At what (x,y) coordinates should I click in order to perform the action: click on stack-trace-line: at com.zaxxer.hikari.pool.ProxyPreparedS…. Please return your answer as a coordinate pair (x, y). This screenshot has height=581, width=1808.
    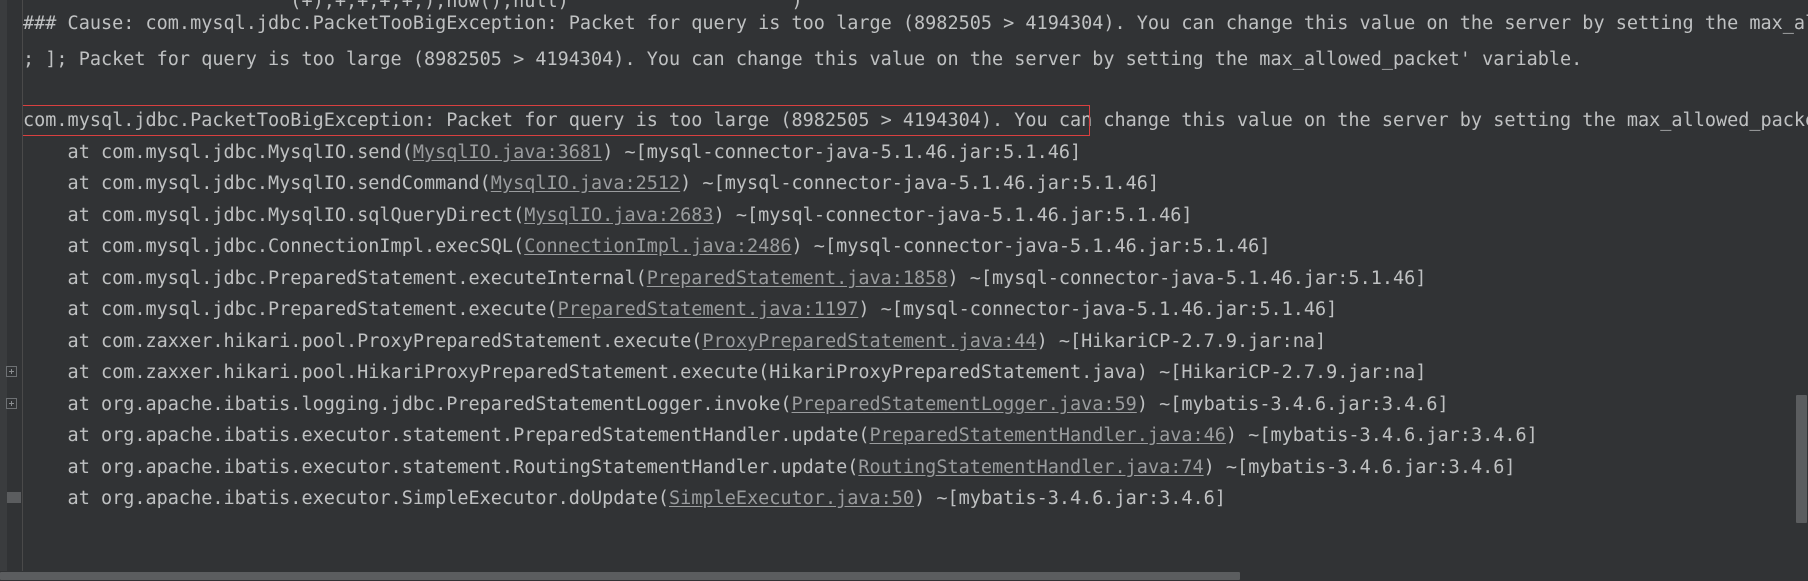
    Looking at the image, I should click on (663, 341).